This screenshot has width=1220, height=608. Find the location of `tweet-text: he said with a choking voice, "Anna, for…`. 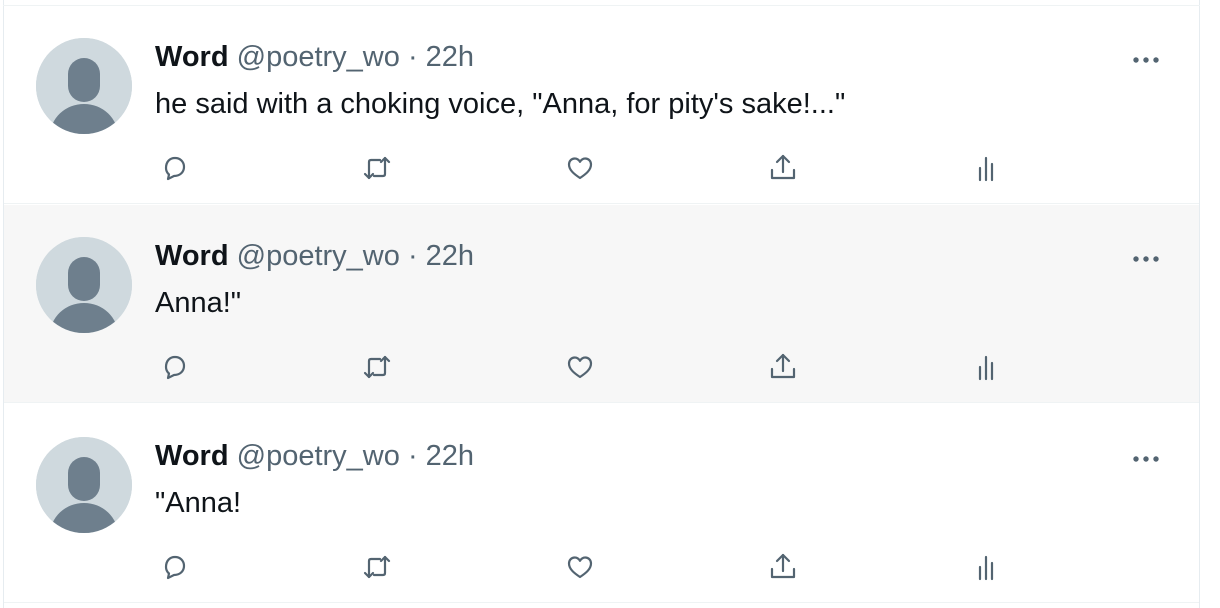

tweet-text: he said with a choking voice, "Anna, for… is located at coordinates (500, 104).